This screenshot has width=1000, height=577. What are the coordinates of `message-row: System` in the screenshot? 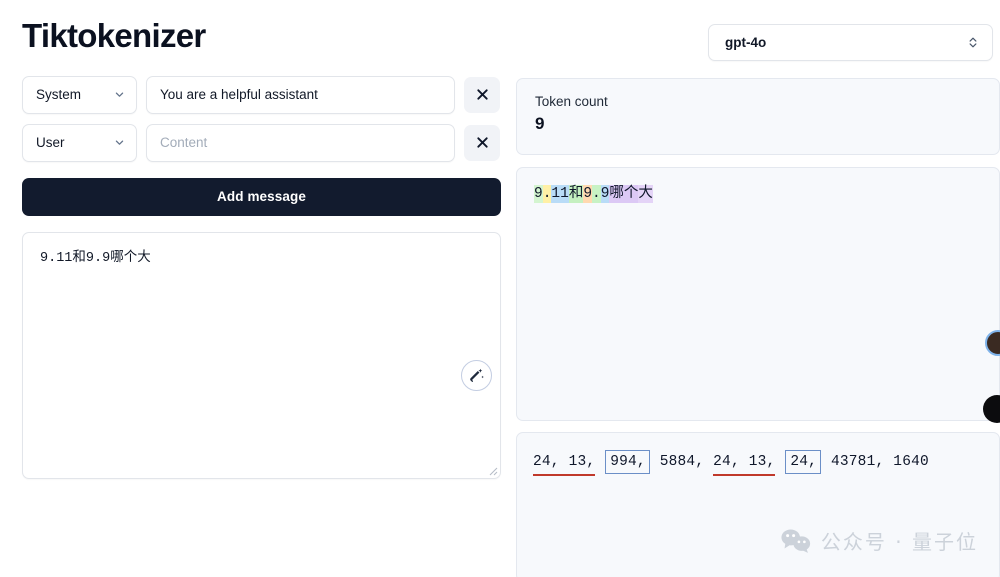 It's located at (261, 94).